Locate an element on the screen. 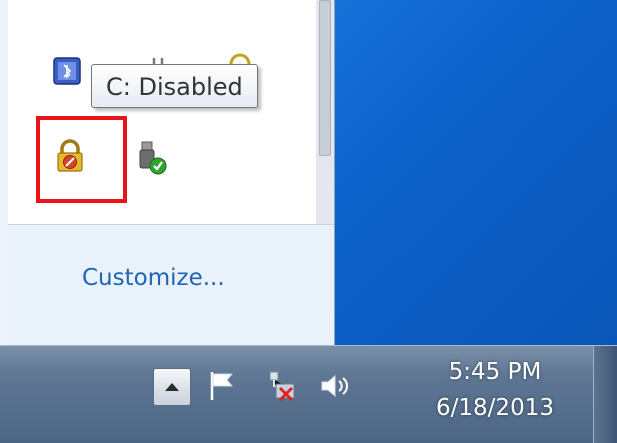  show-desktop-button is located at coordinates (605, 394).